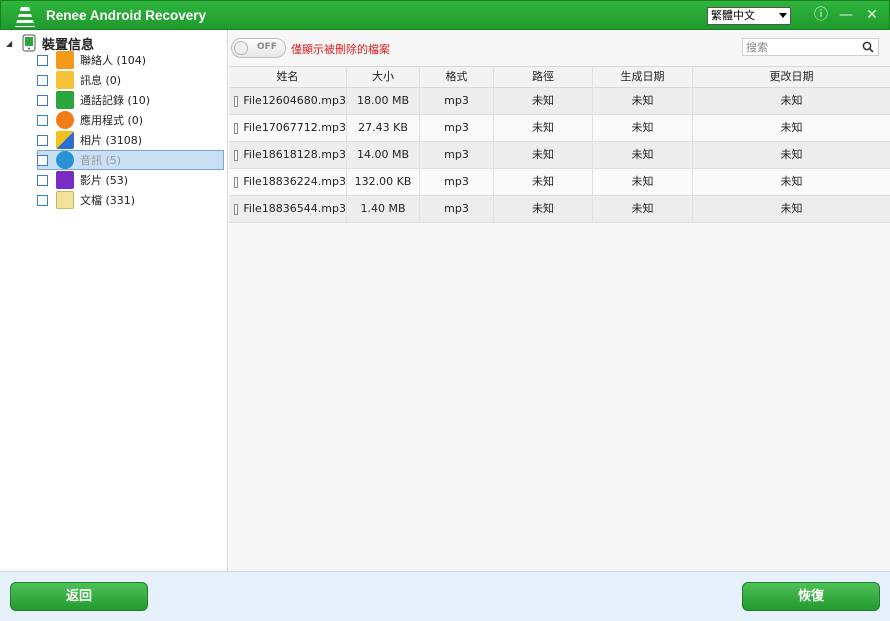 Image resolution: width=890 pixels, height=621 pixels. Describe the element at coordinates (65, 200) in the screenshot. I see `document-icon` at that location.